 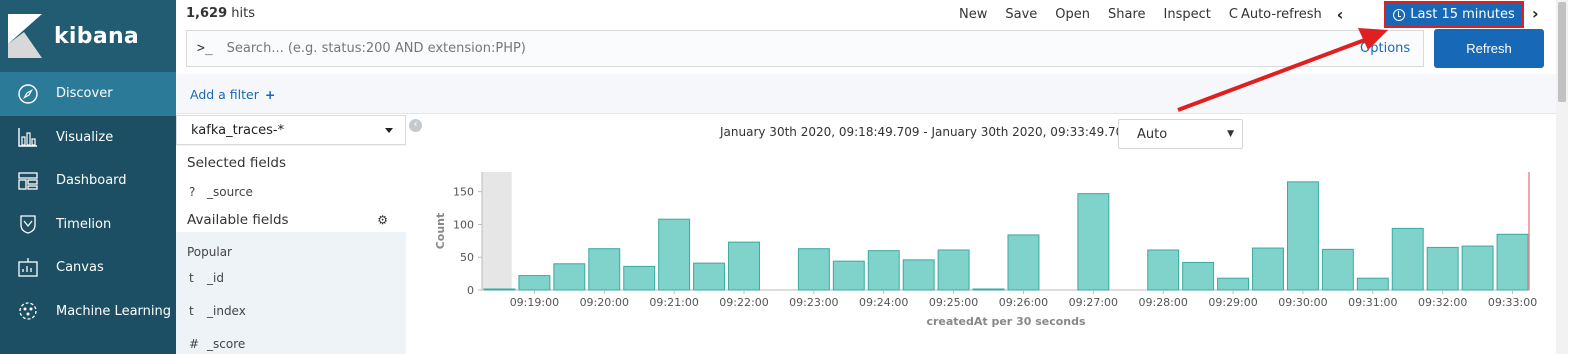 What do you see at coordinates (238, 130) in the screenshot?
I see `index-pattern-label: kafka_traces-*` at bounding box center [238, 130].